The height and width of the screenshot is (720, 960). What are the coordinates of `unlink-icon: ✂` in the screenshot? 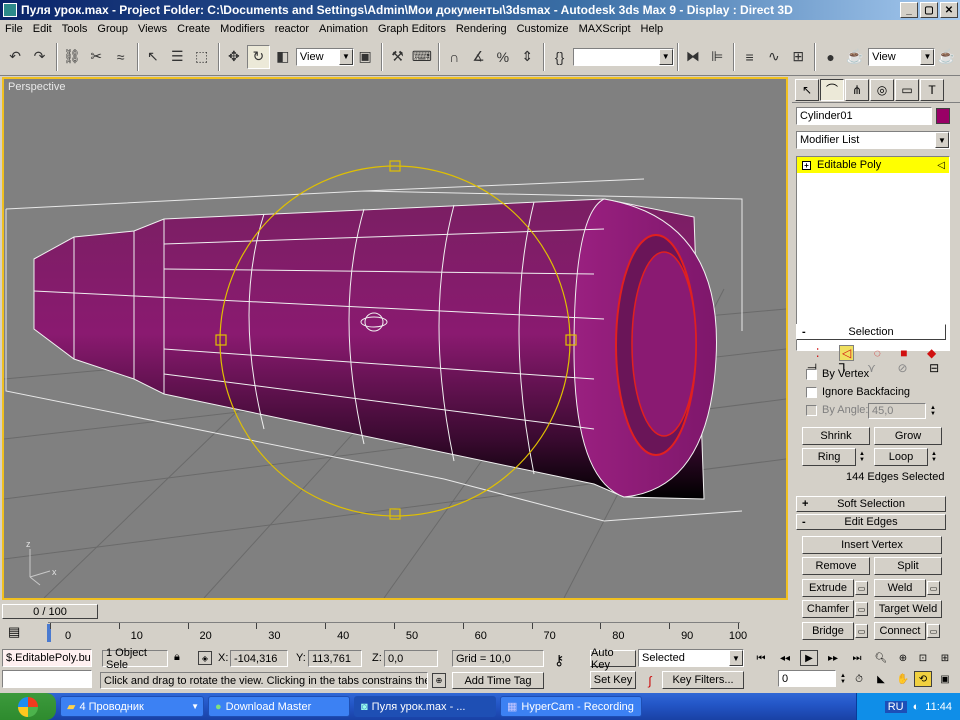 It's located at (96, 57).